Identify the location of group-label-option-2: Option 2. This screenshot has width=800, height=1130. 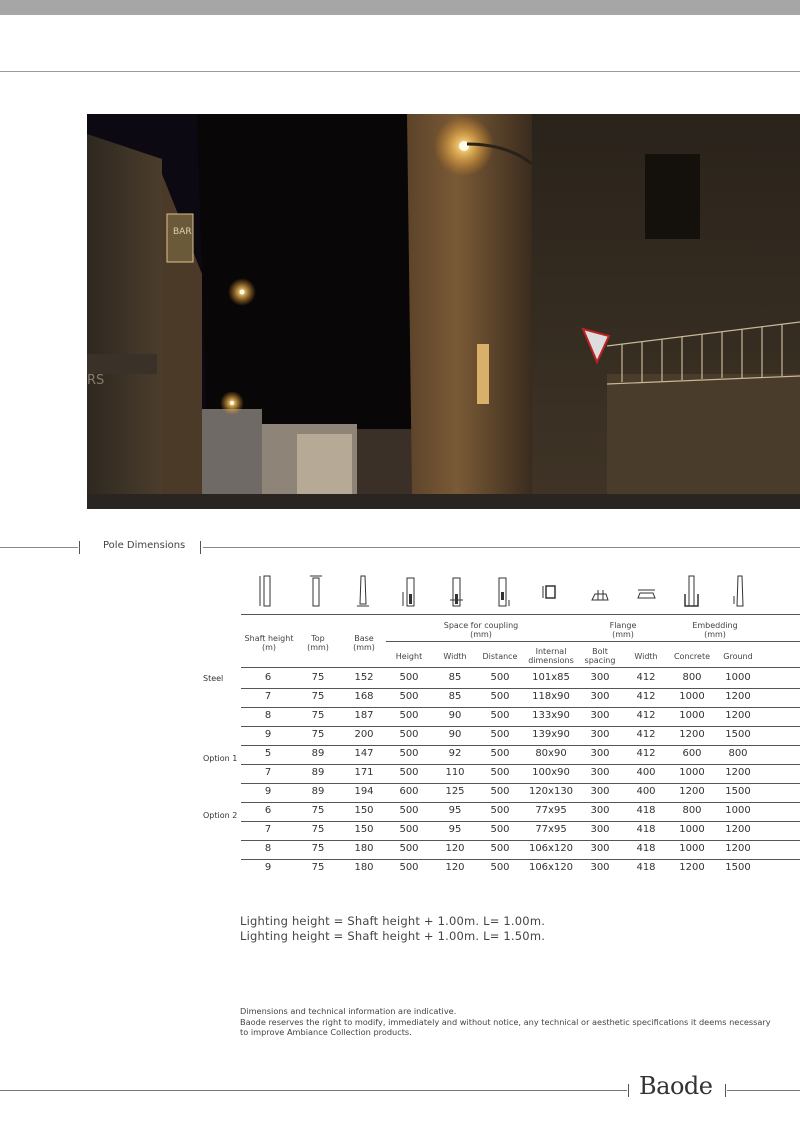
(220, 815).